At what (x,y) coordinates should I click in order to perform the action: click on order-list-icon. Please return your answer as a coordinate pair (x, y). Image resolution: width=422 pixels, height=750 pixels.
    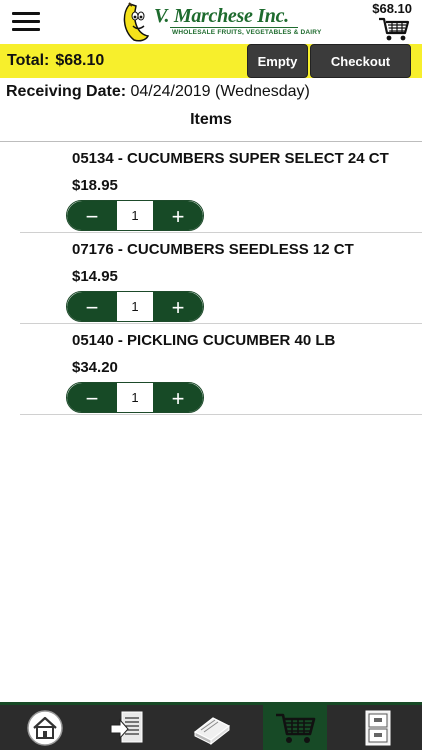
    Looking at the image, I should click on (126, 726).